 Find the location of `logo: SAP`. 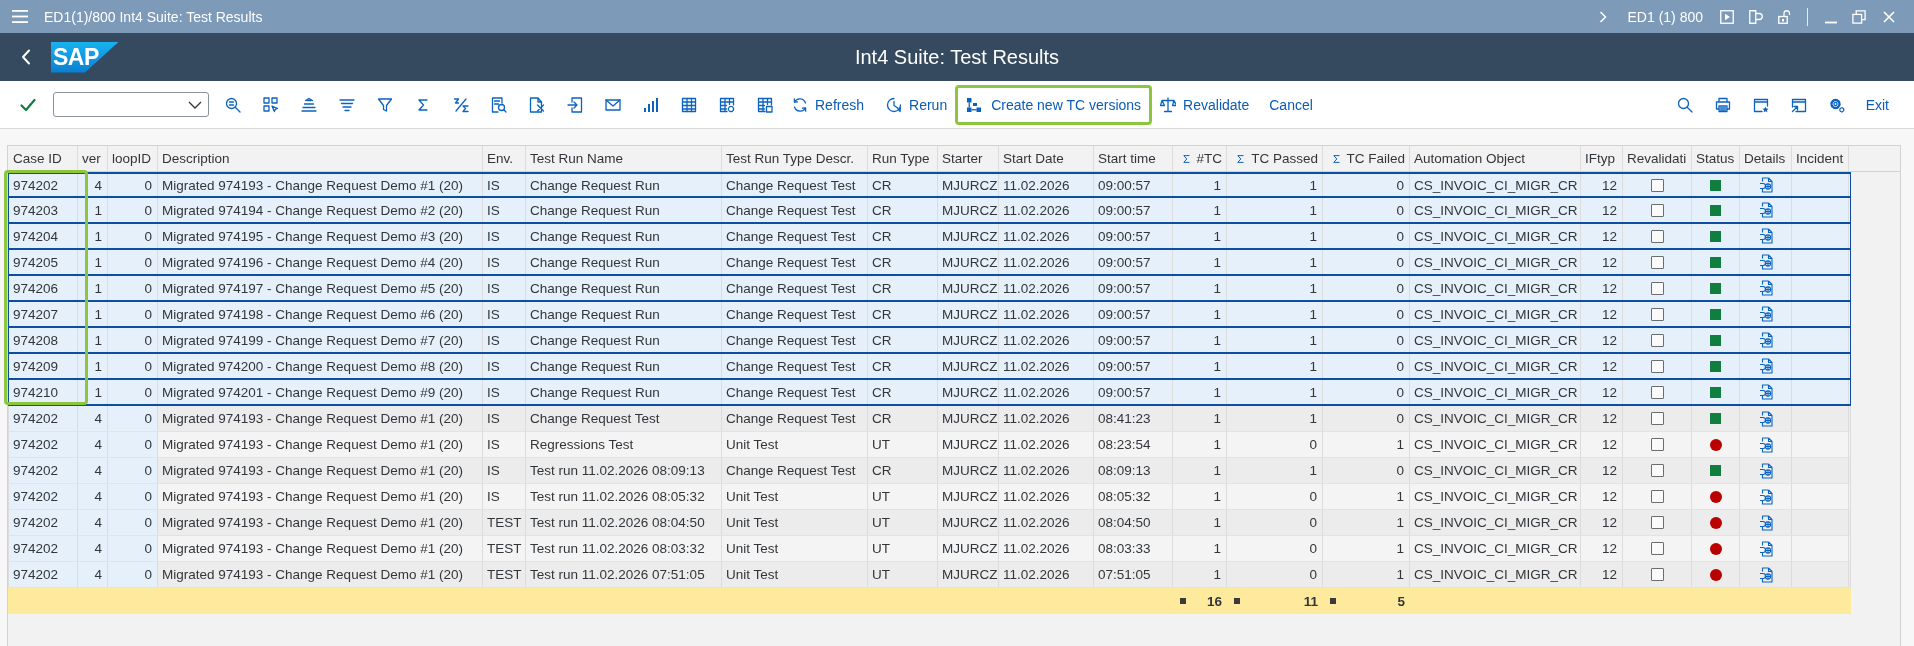

logo: SAP is located at coordinates (85, 57).